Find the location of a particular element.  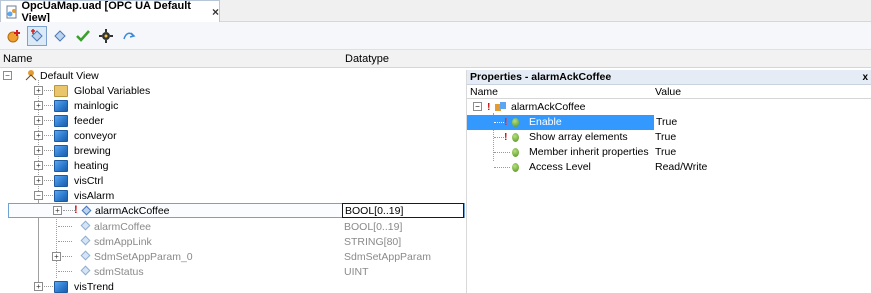

property-row-enable: ! Enable True is located at coordinates (669, 122).